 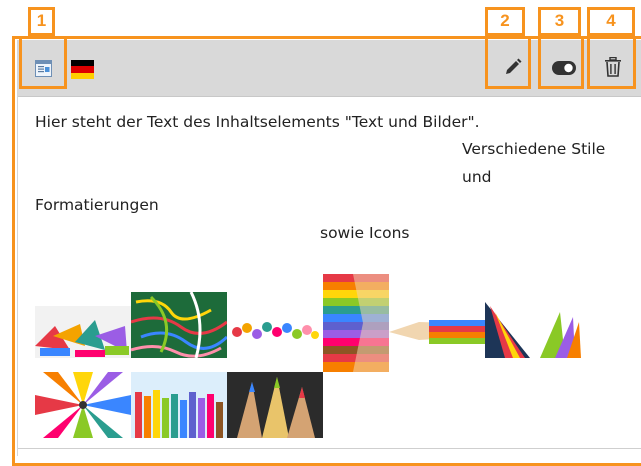 What do you see at coordinates (559, 21) in the screenshot?
I see `callout-3: 3` at bounding box center [559, 21].